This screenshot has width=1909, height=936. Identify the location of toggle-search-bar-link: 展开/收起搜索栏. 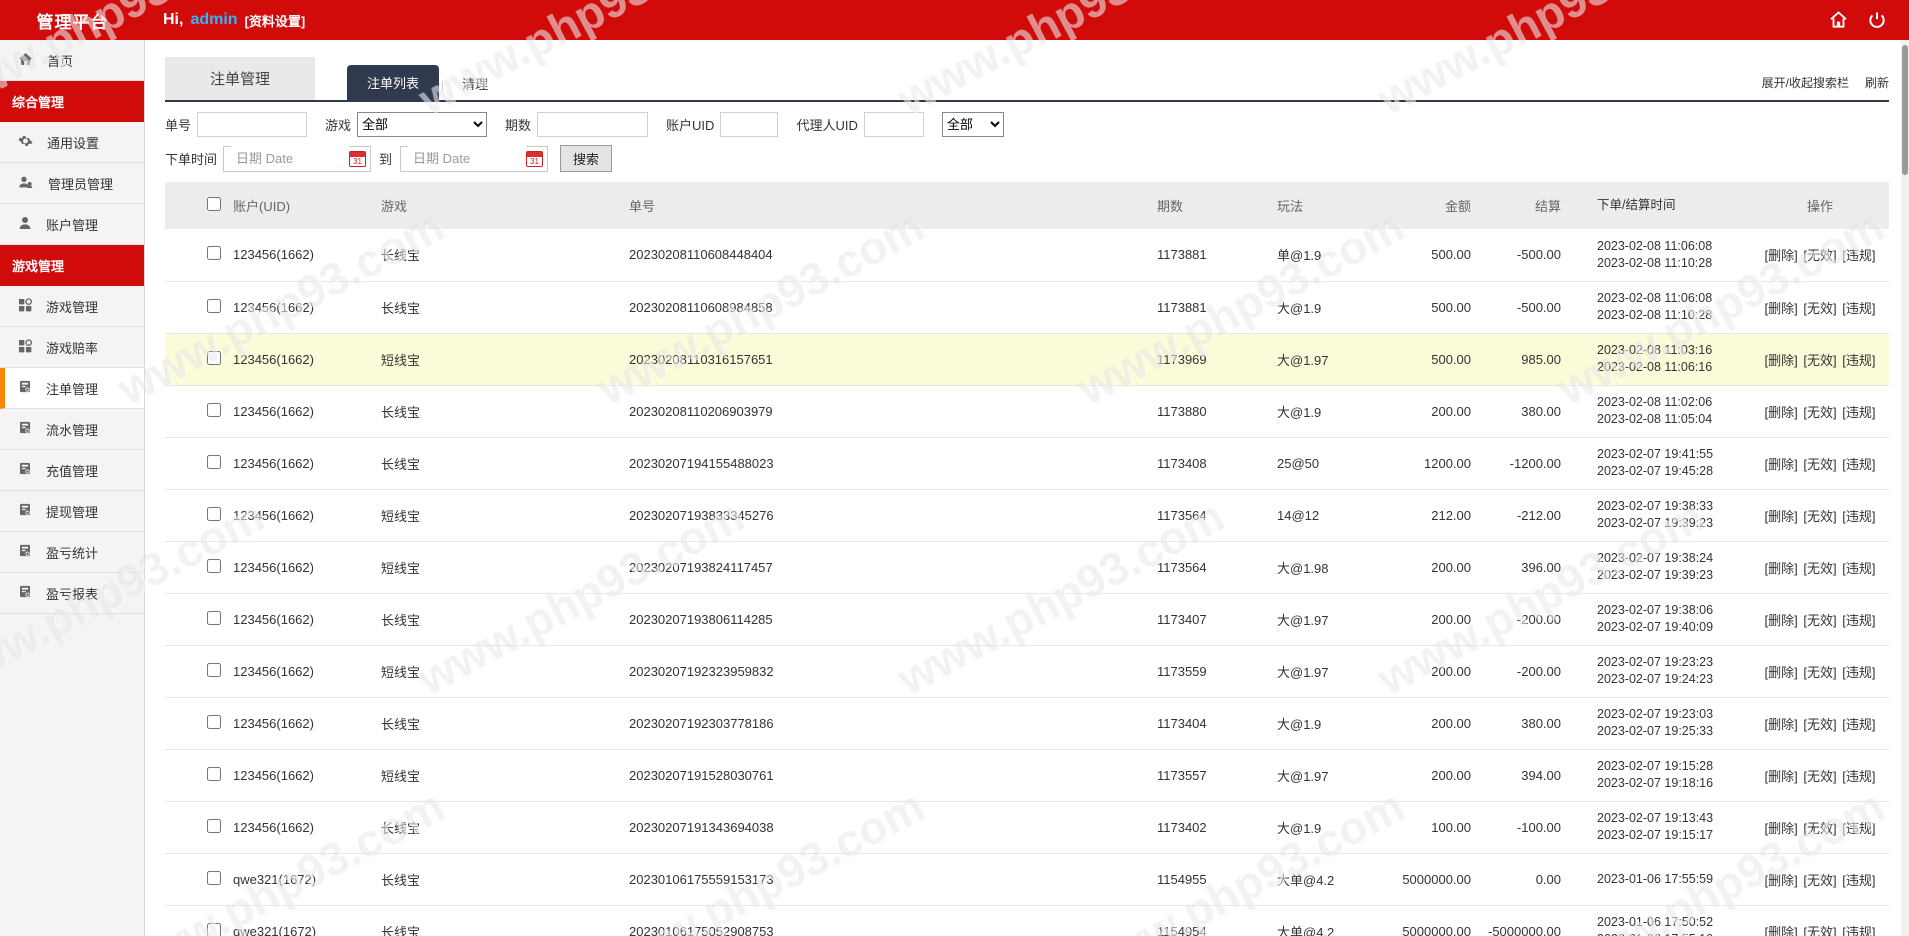
(1805, 82).